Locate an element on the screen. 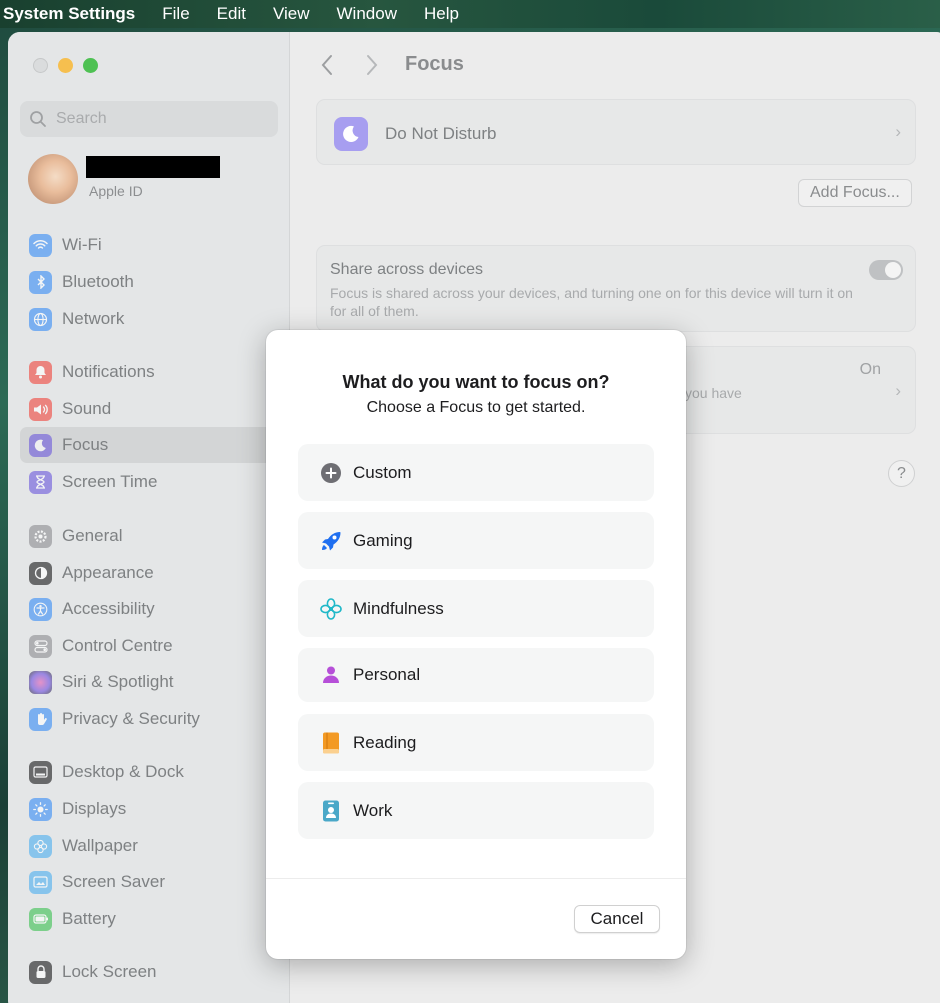 The width and height of the screenshot is (940, 1003). redacted-name is located at coordinates (153, 167).